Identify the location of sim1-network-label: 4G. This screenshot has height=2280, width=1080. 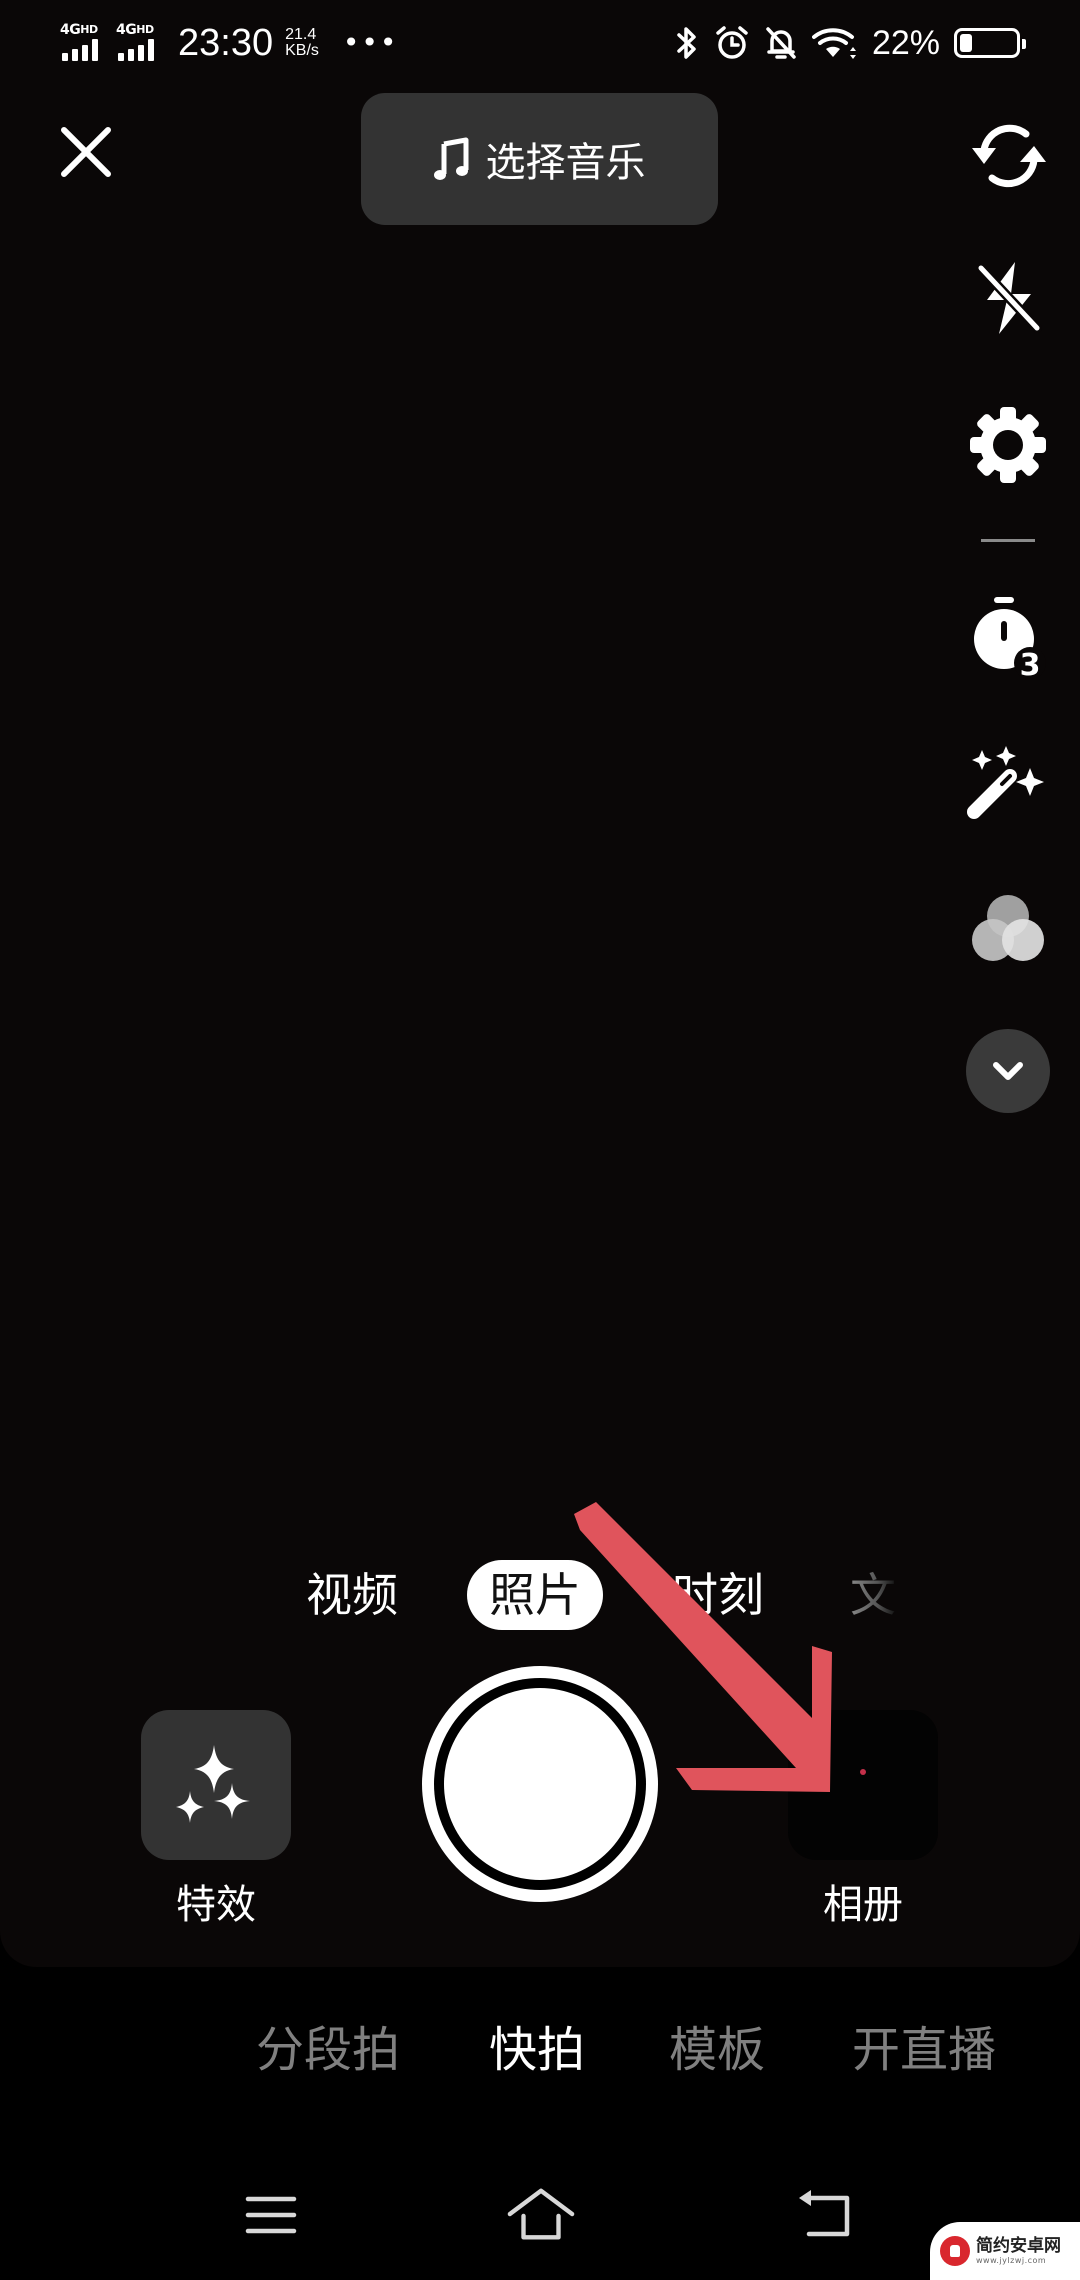
(70, 30).